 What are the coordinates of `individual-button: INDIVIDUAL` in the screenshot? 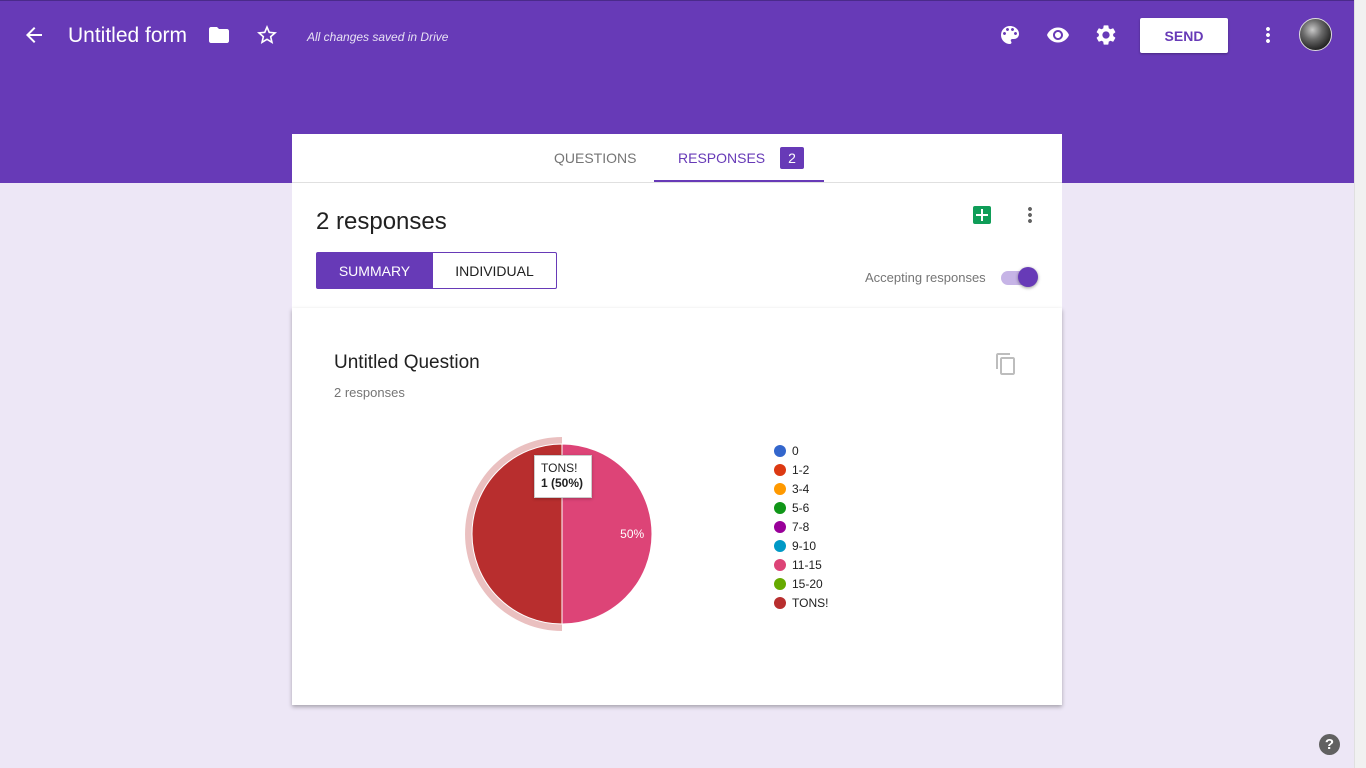 It's located at (494, 270).